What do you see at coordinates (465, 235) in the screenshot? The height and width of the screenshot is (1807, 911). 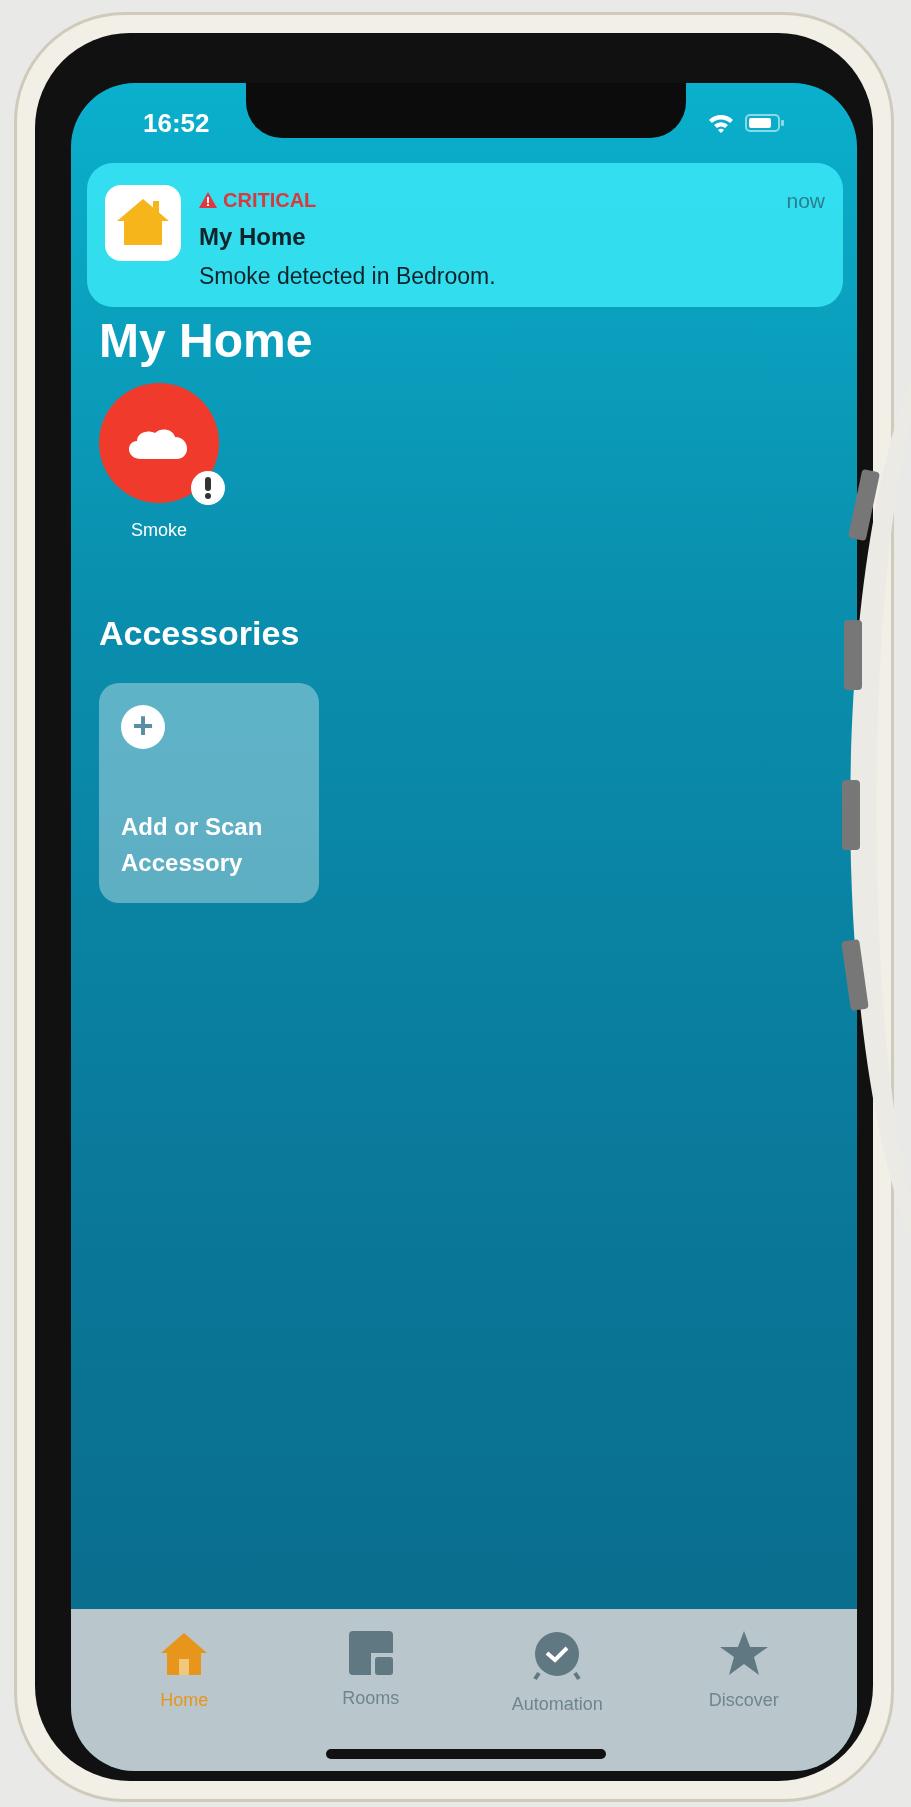 I see `notification-banner: CRITICAL My Home Smoke detected in Bedroom. now` at bounding box center [465, 235].